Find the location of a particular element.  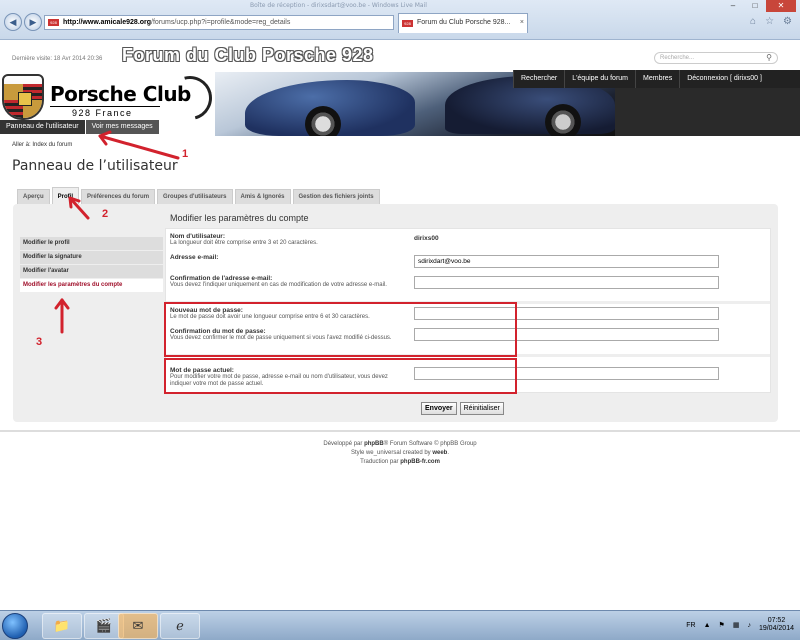

taskbar: 📁 🎬 ✉ ℯ FR ▲ ⚑ ▦ ♪ 07:52 19/04/2014 is located at coordinates (400, 625).